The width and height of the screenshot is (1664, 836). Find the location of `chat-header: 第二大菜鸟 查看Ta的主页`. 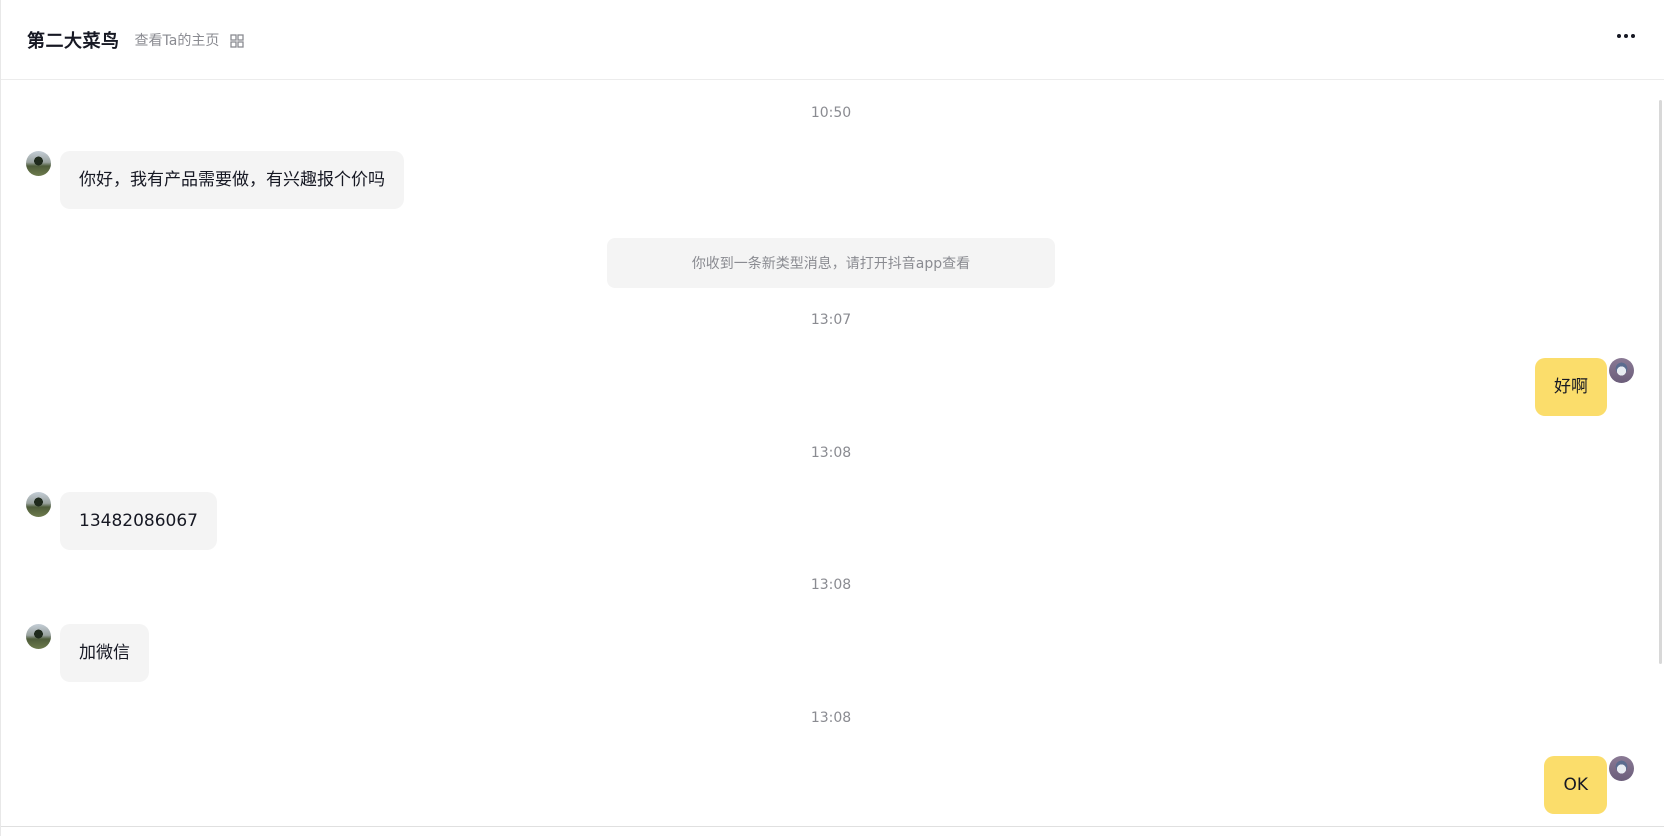

chat-header: 第二大菜鸟 查看Ta的主页 is located at coordinates (832, 40).